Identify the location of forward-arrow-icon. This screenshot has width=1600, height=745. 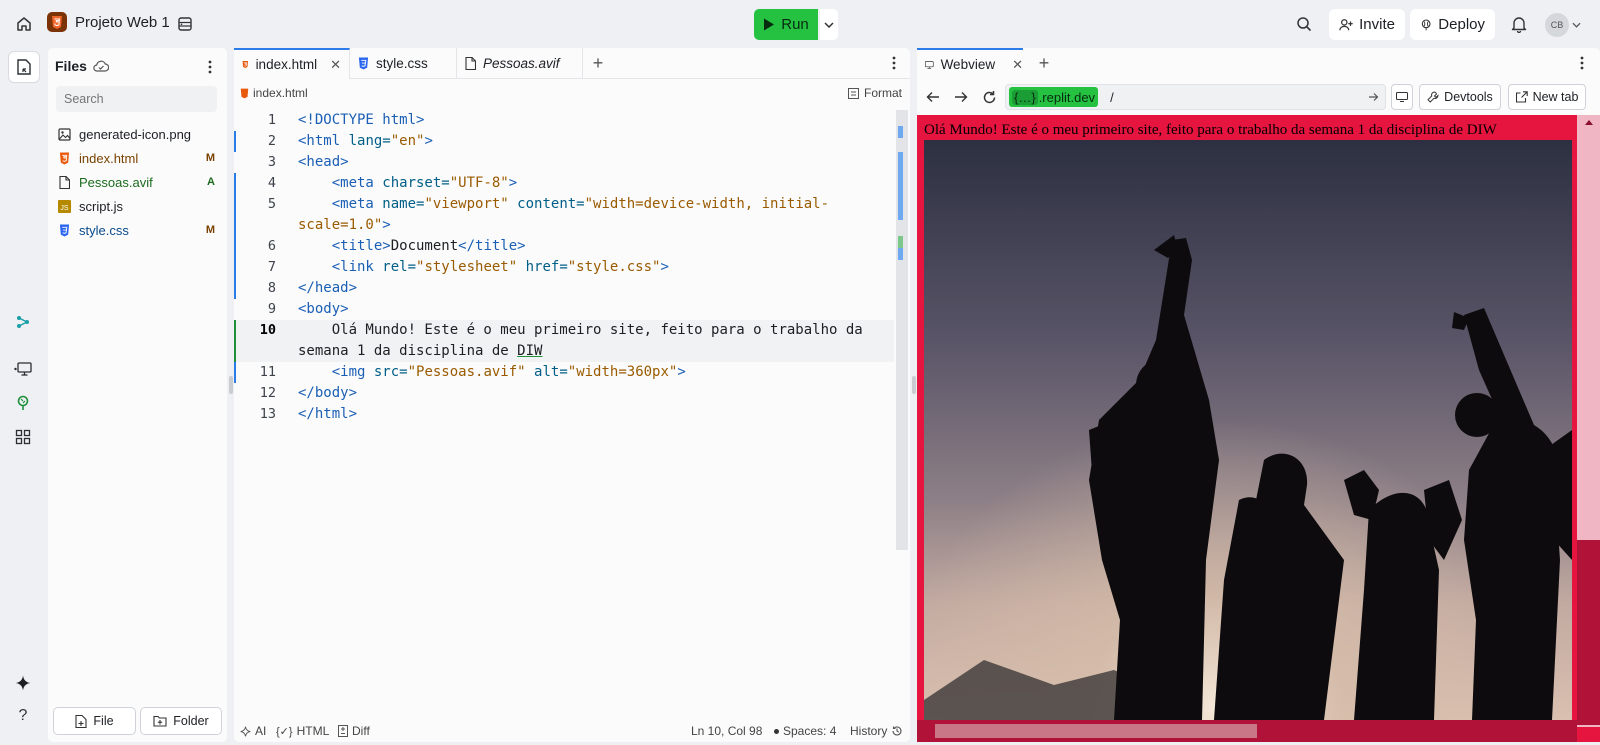
(961, 97).